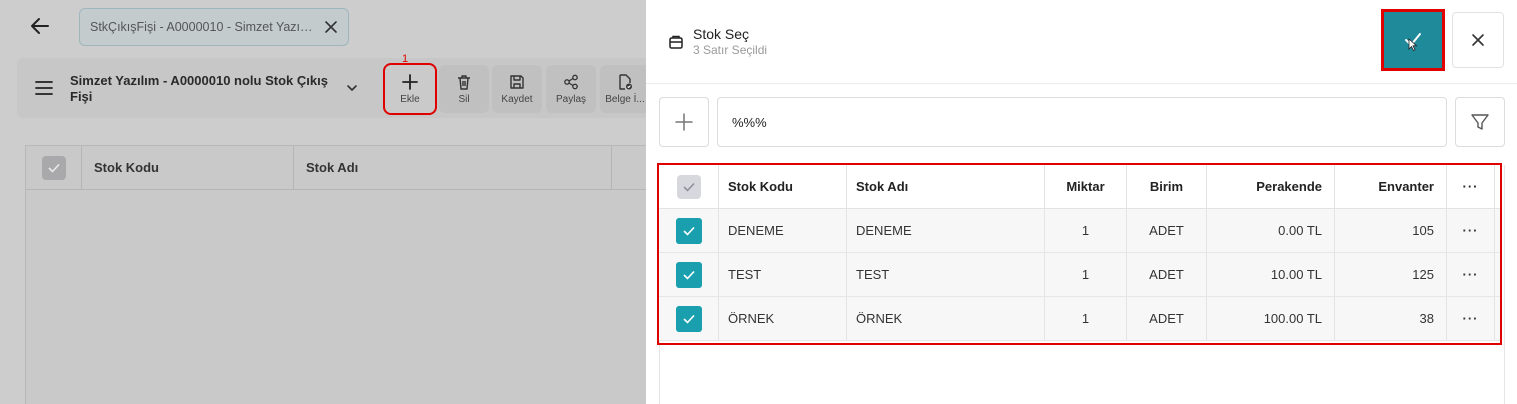 This screenshot has width=1517, height=404. I want to click on cell-stock-name: ÖRNEK, so click(946, 318).